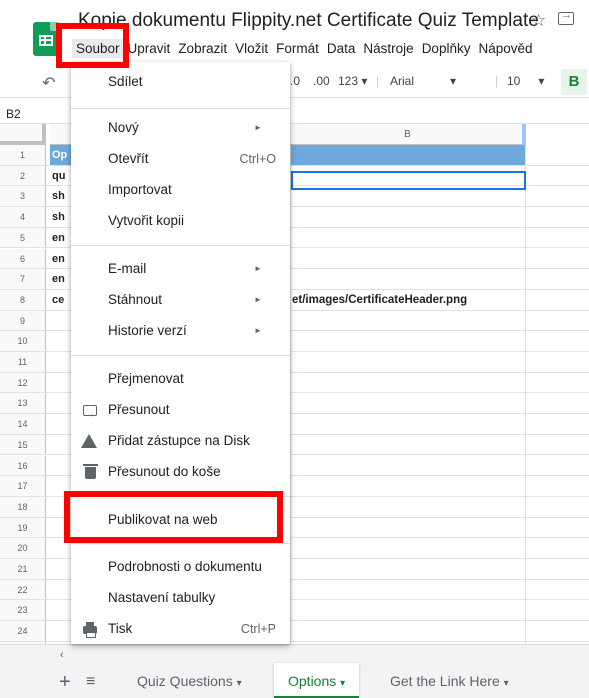 This screenshot has width=589, height=698. What do you see at coordinates (180, 82) in the screenshot?
I see `menu-item-share: Sdílet` at bounding box center [180, 82].